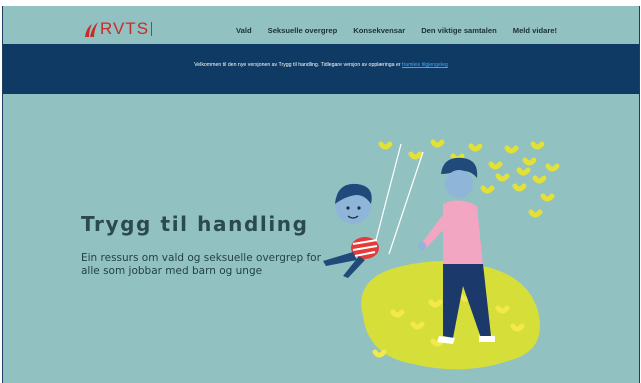 This screenshot has height=383, width=641. What do you see at coordinates (195, 224) in the screenshot?
I see `hero-title: Trygg til handling` at bounding box center [195, 224].